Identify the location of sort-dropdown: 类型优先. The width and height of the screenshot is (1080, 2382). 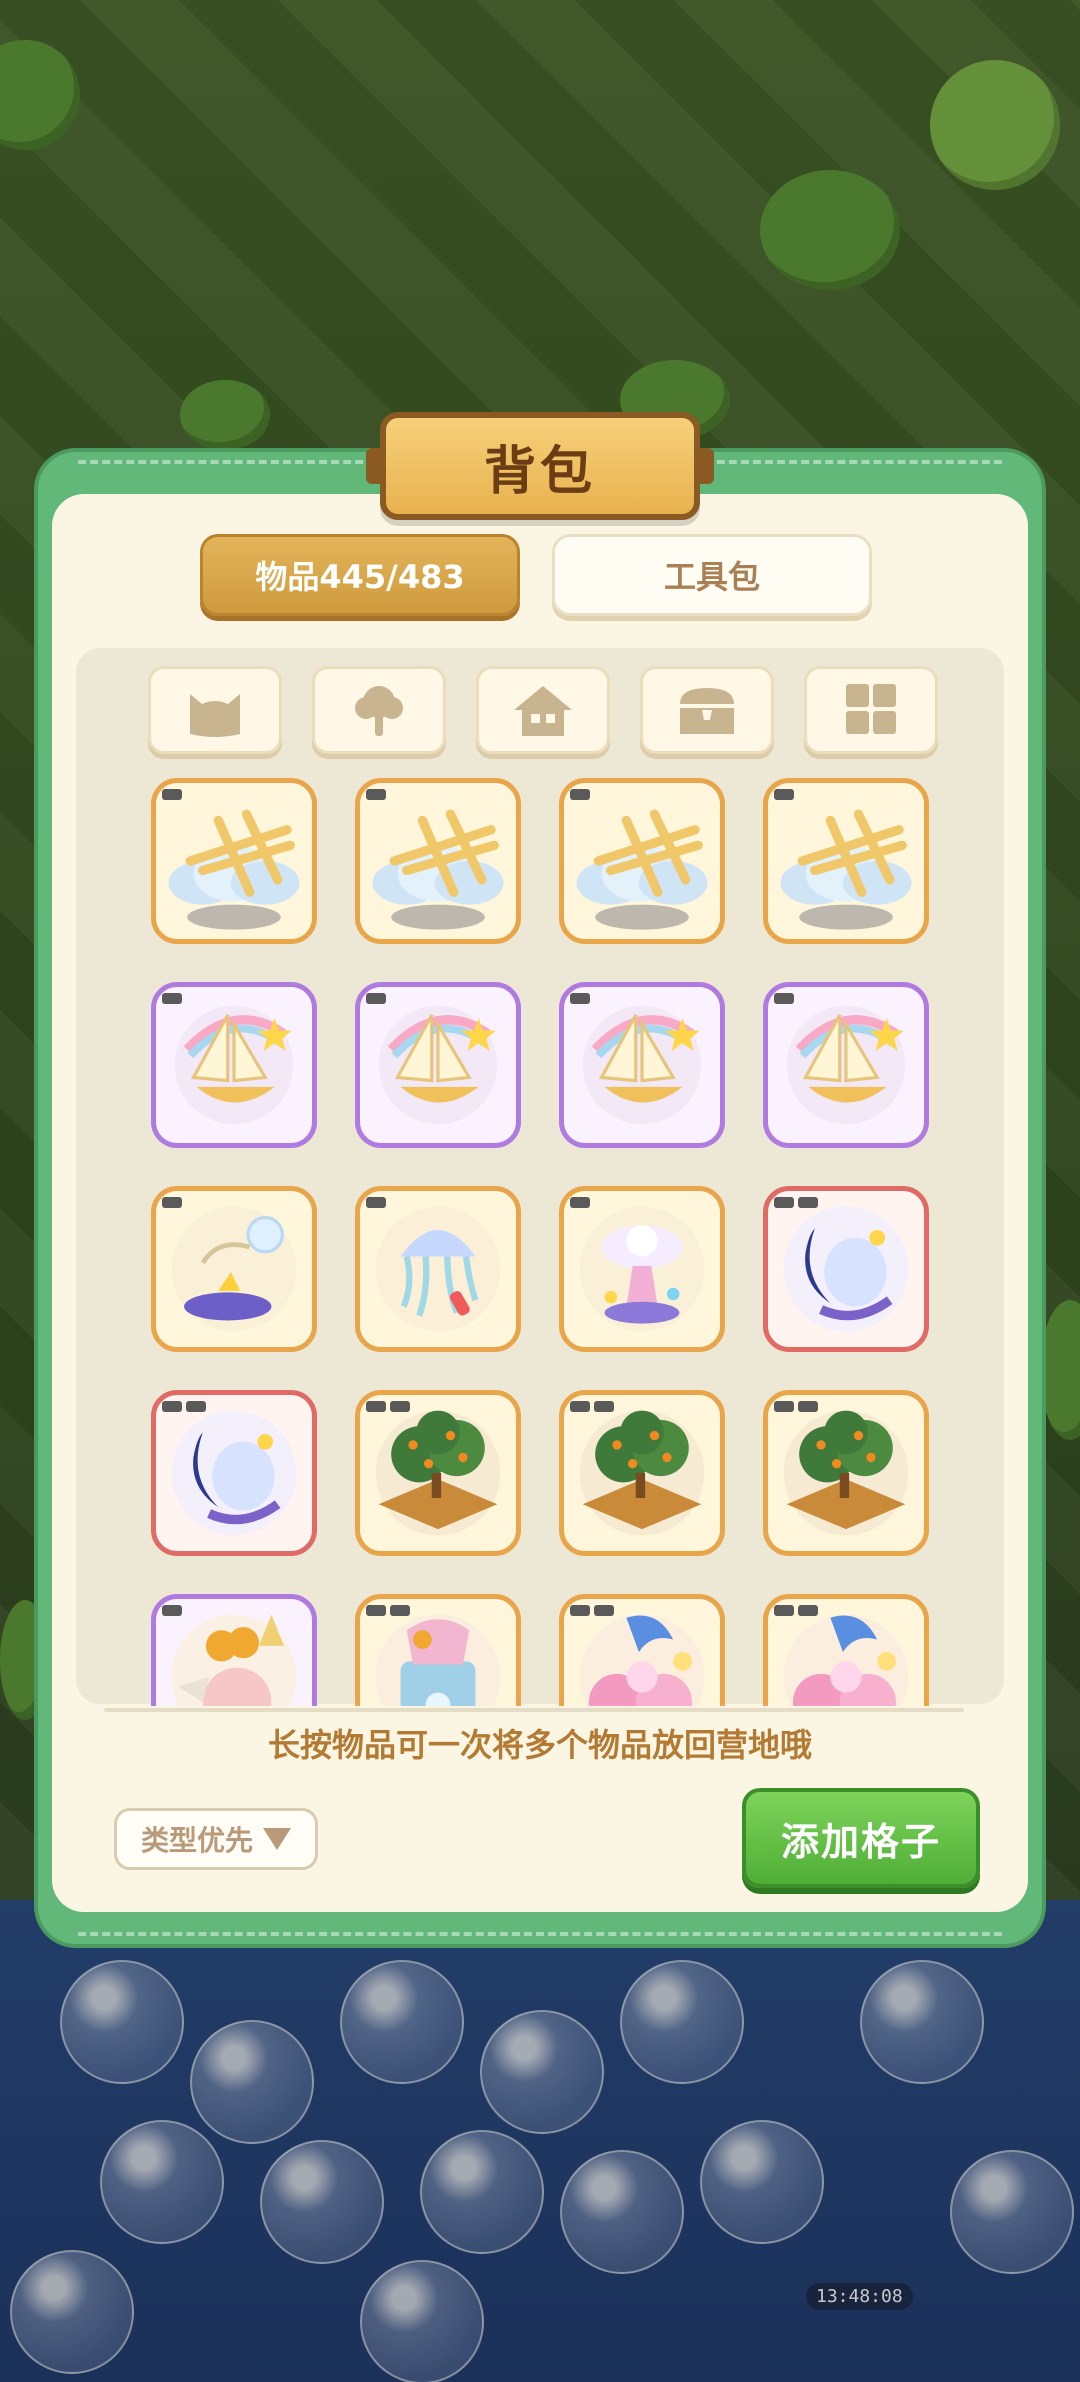
(216, 1839).